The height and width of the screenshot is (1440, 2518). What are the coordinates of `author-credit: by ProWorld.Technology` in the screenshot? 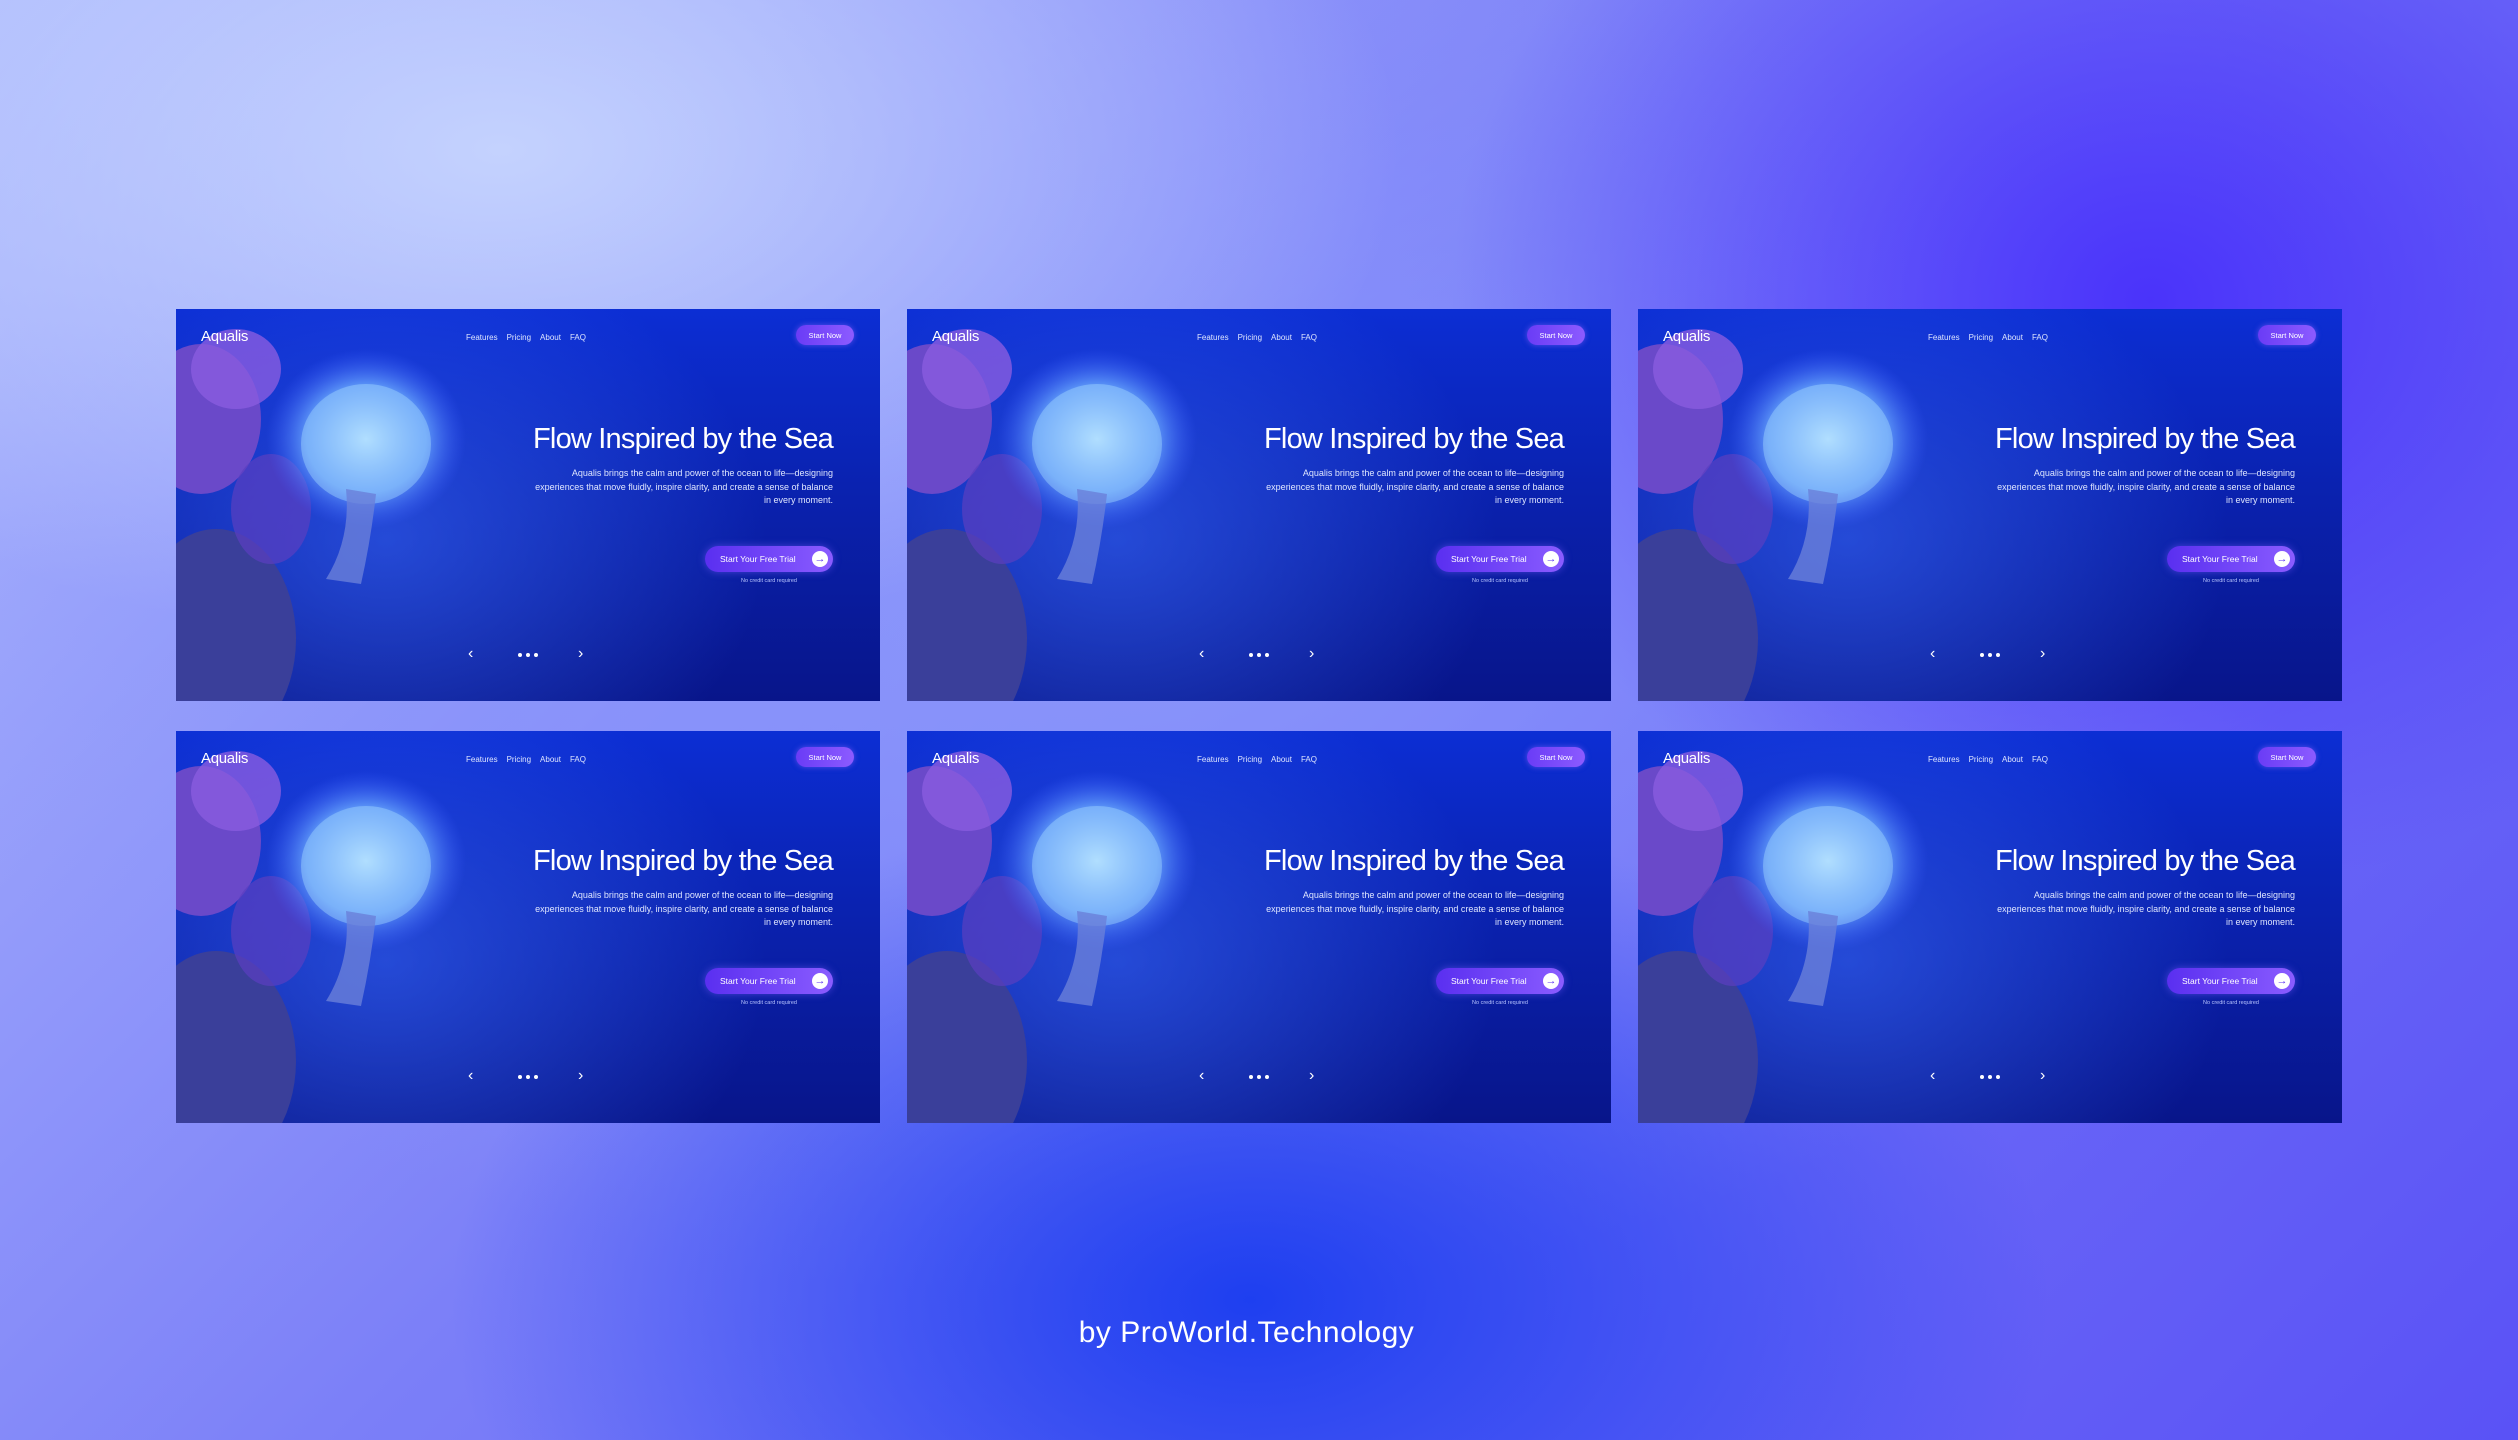 It's located at (1246, 1332).